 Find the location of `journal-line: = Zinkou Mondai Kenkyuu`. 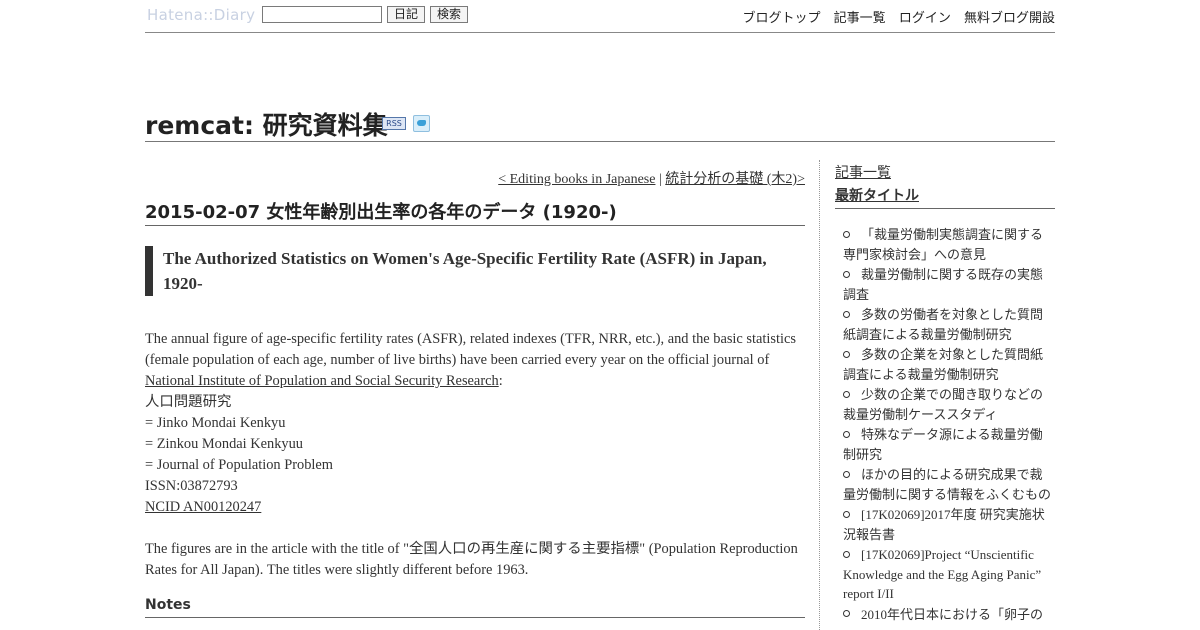

journal-line: = Zinkou Mondai Kenkyuu is located at coordinates (224, 444).